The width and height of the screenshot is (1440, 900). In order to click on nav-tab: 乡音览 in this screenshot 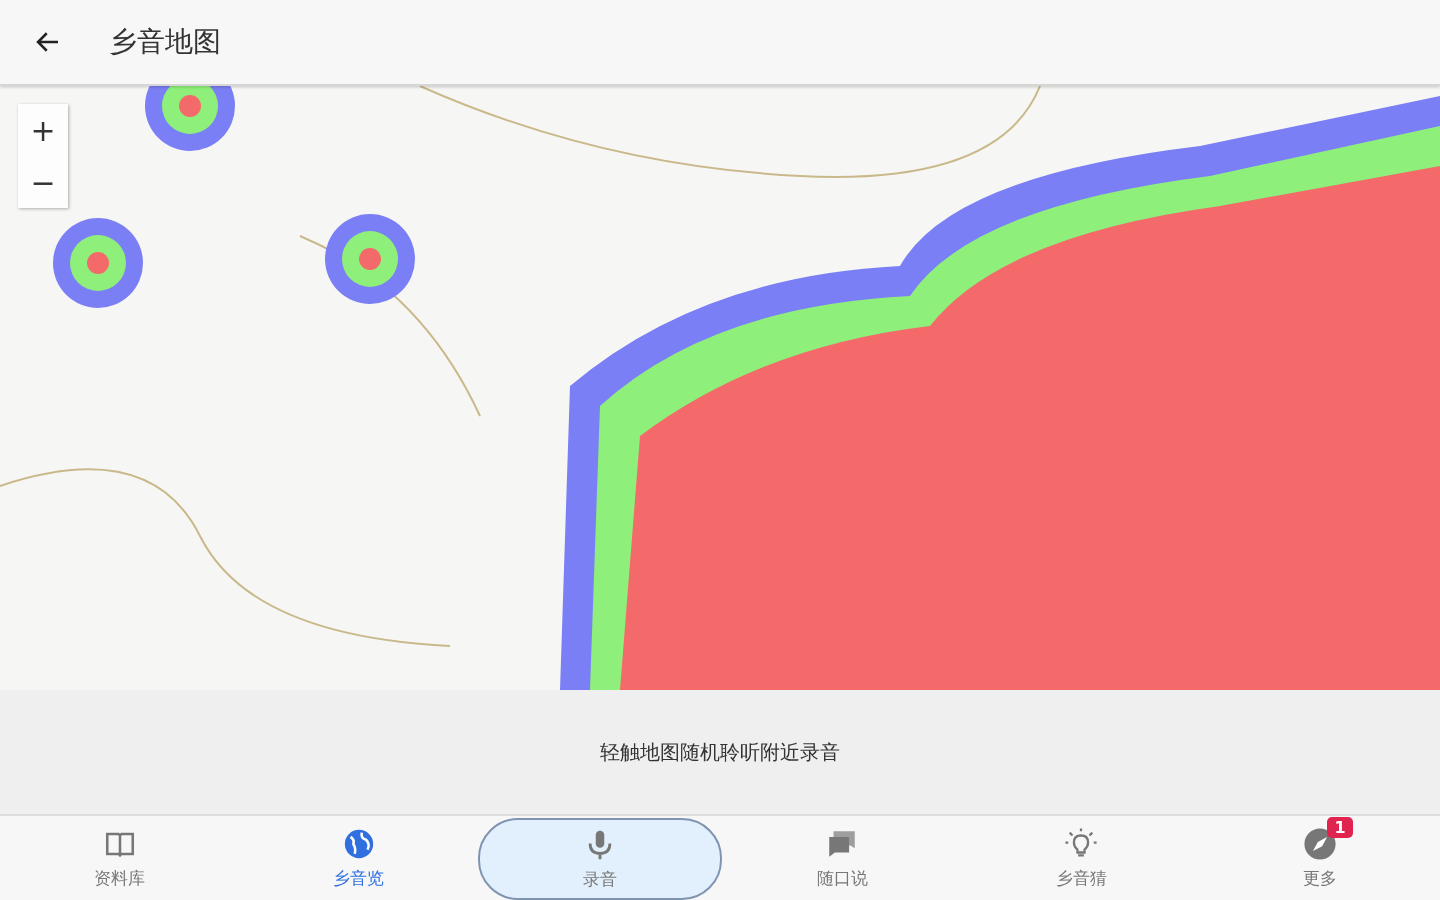, I will do `click(359, 858)`.